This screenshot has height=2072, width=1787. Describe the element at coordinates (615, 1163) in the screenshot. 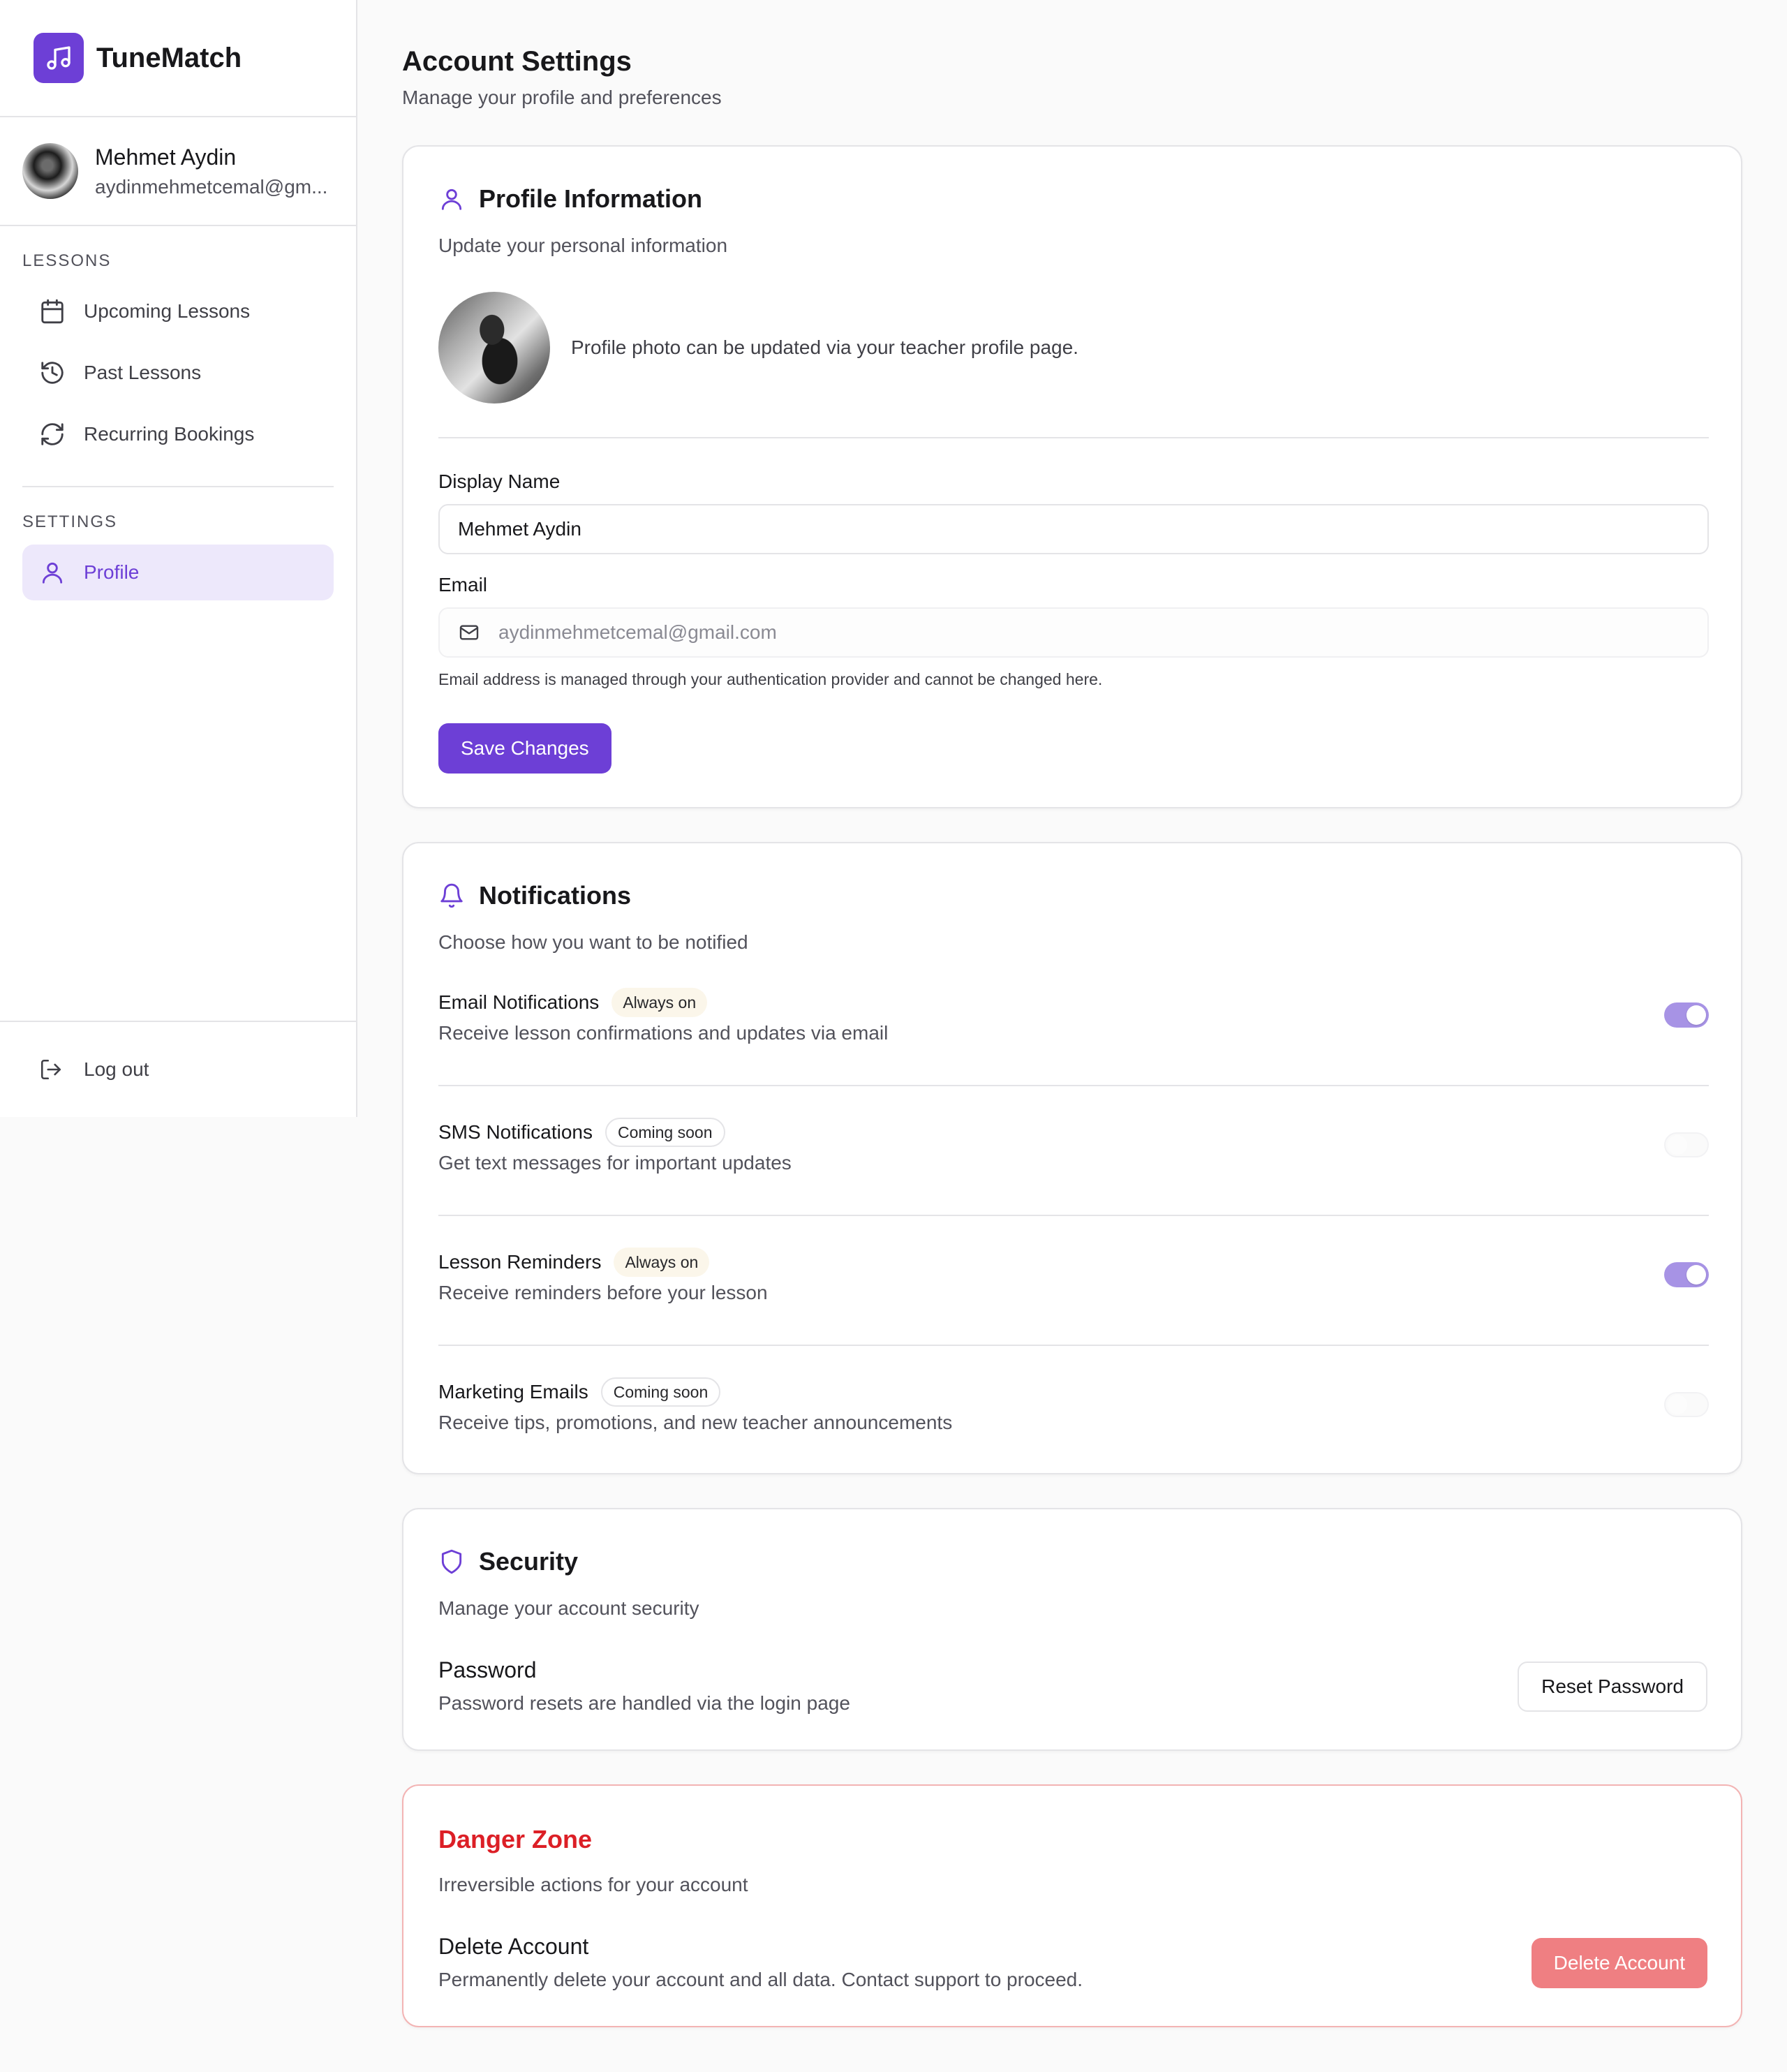

I see `notification-desc: Get text messages for important updates` at that location.